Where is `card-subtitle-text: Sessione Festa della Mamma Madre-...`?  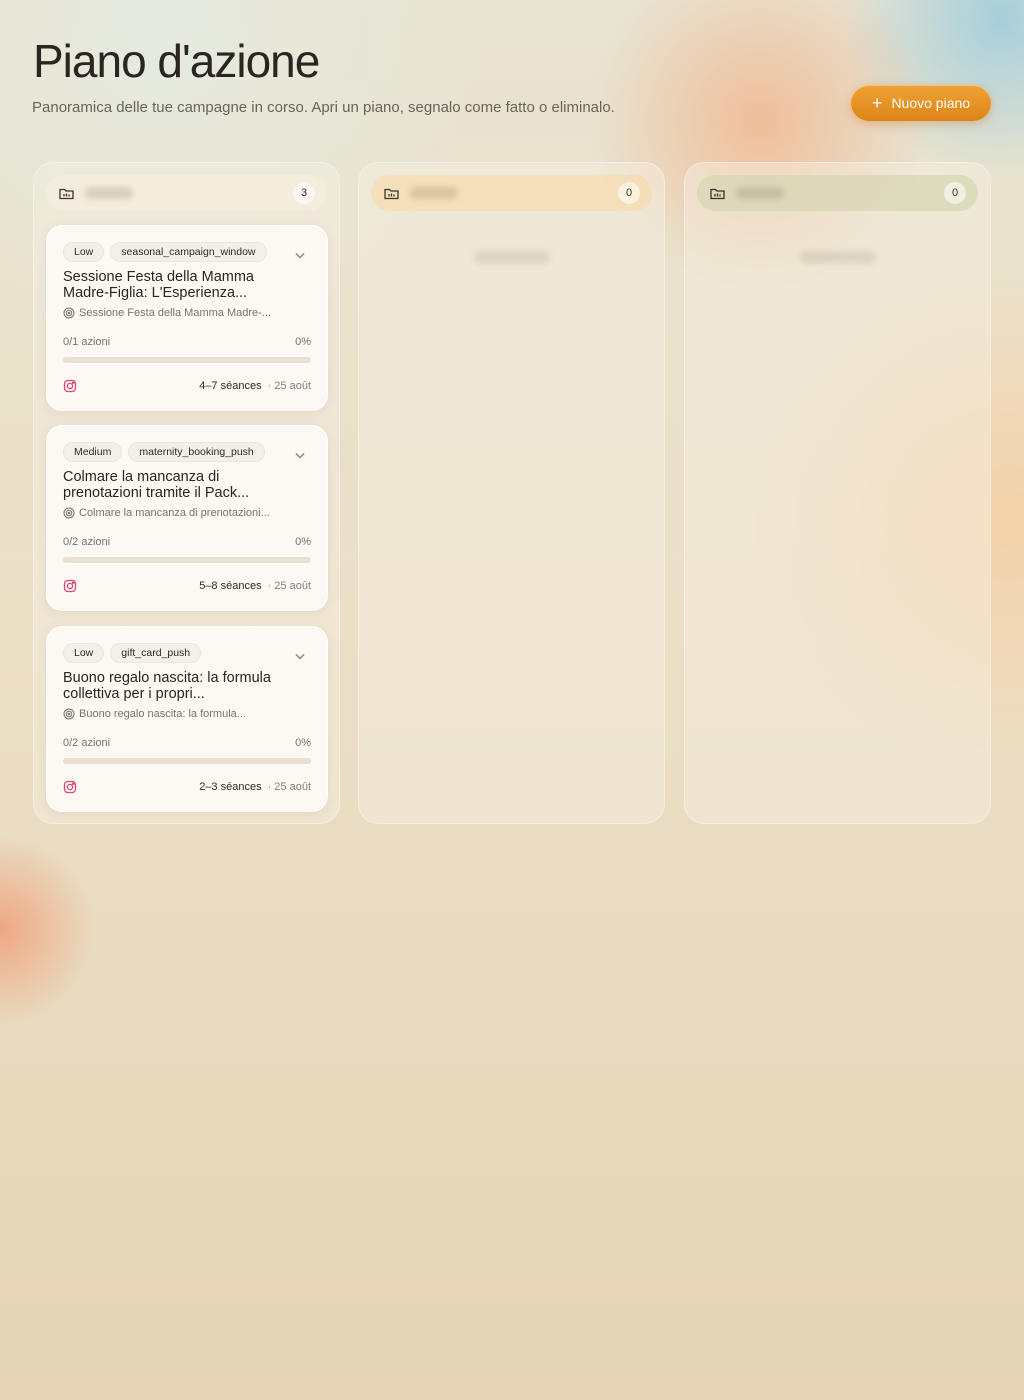
card-subtitle-text: Sessione Festa della Mamma Madre-... is located at coordinates (175, 313).